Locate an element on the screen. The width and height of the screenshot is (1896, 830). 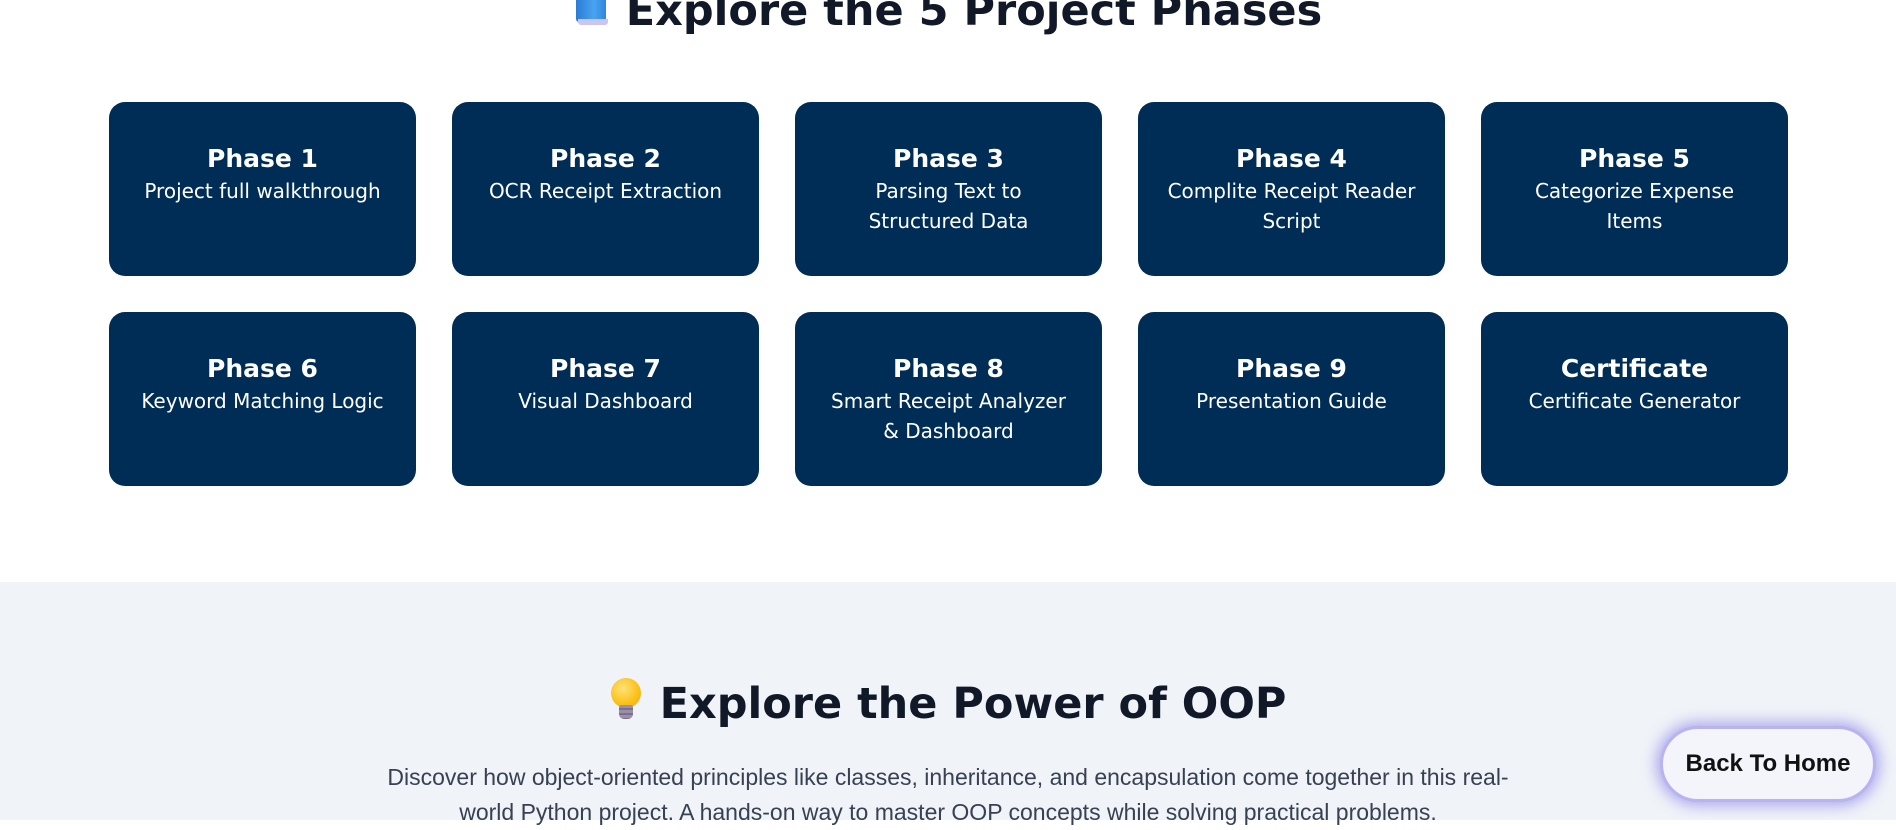
phase-card-description: Presentation Guide is located at coordinates (1291, 401).